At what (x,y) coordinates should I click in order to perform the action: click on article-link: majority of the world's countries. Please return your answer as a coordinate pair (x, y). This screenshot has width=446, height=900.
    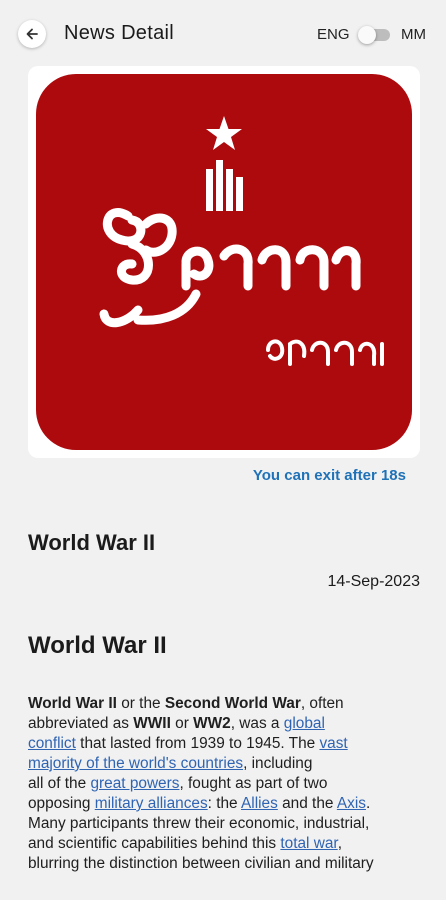
    Looking at the image, I should click on (135, 763).